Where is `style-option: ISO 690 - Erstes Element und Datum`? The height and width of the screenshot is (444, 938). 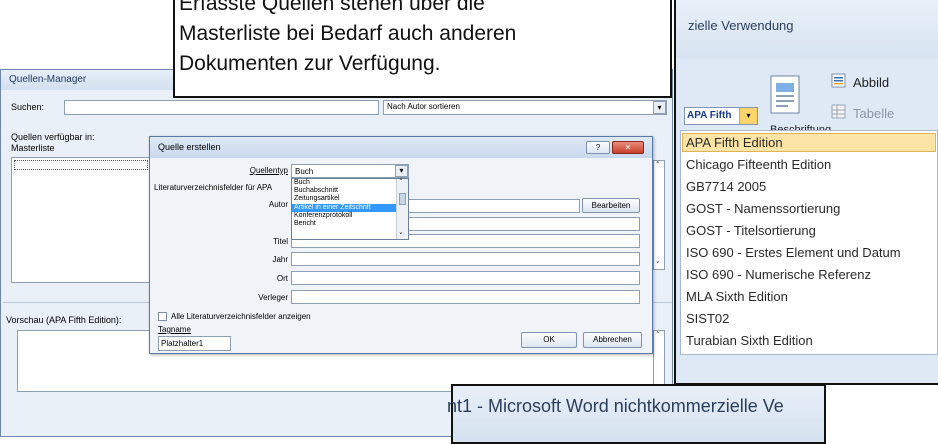 style-option: ISO 690 - Erstes Element und Datum is located at coordinates (793, 252).